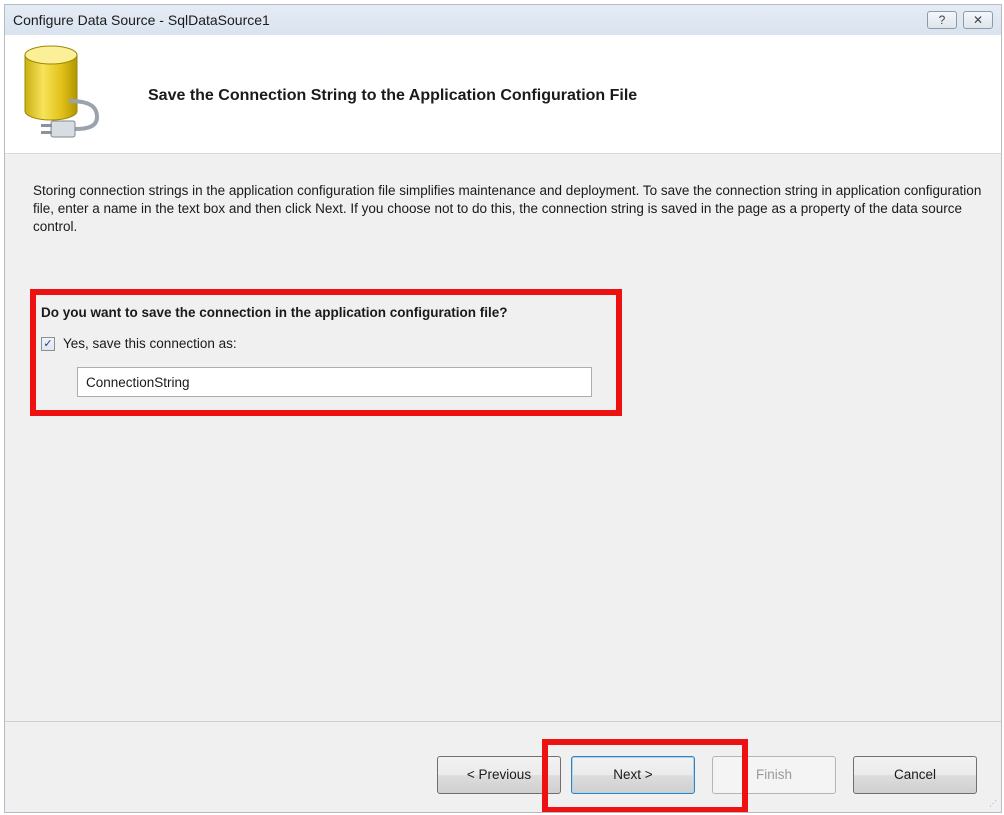  What do you see at coordinates (915, 775) in the screenshot?
I see `cancel-button: Cancel` at bounding box center [915, 775].